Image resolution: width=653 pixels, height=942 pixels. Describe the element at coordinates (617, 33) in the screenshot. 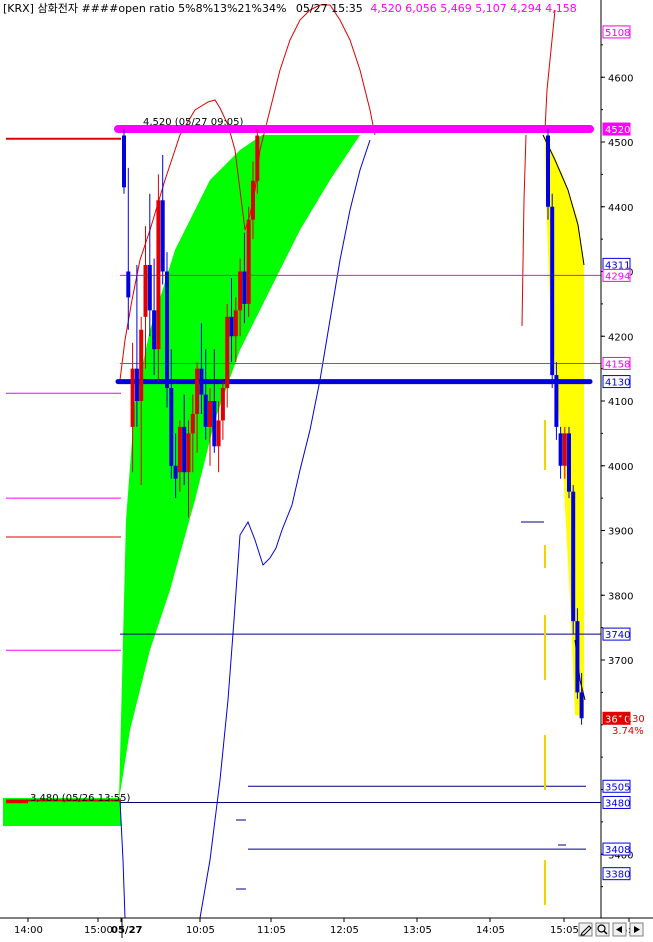

I see `price-tag-label: 5108` at that location.